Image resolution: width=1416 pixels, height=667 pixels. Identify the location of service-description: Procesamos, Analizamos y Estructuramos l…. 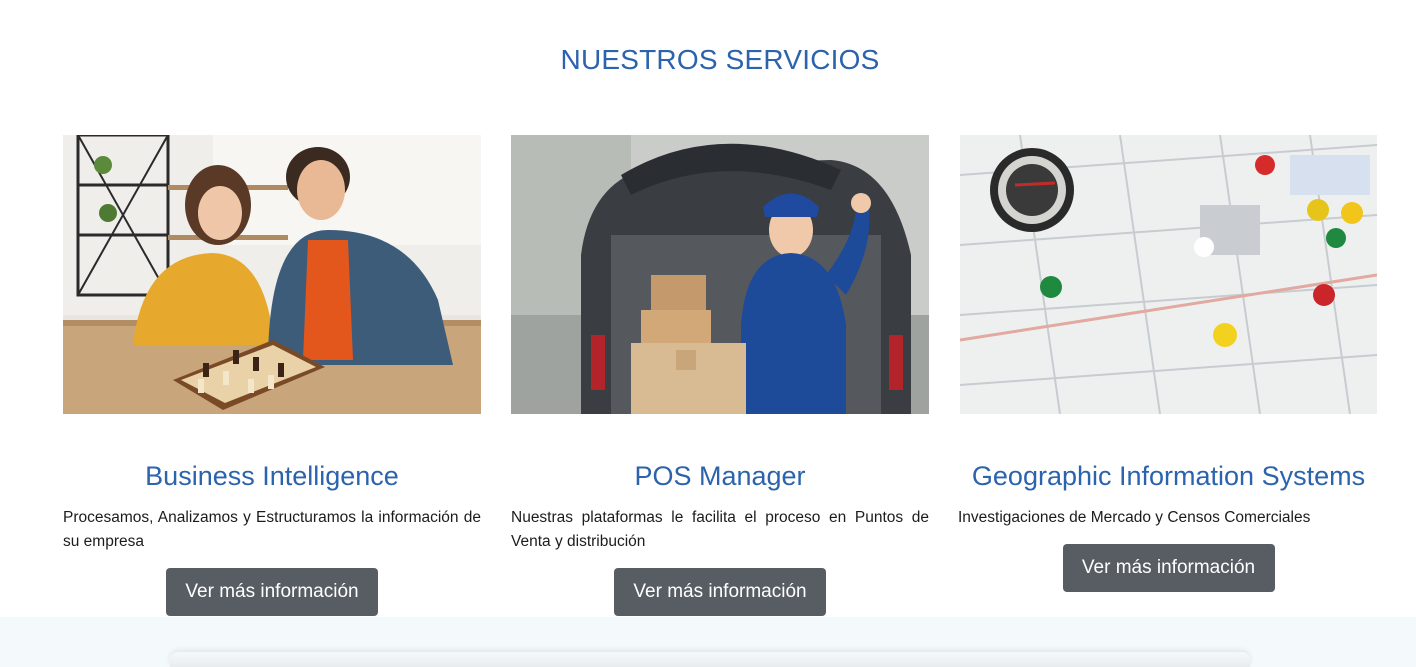
(272, 529).